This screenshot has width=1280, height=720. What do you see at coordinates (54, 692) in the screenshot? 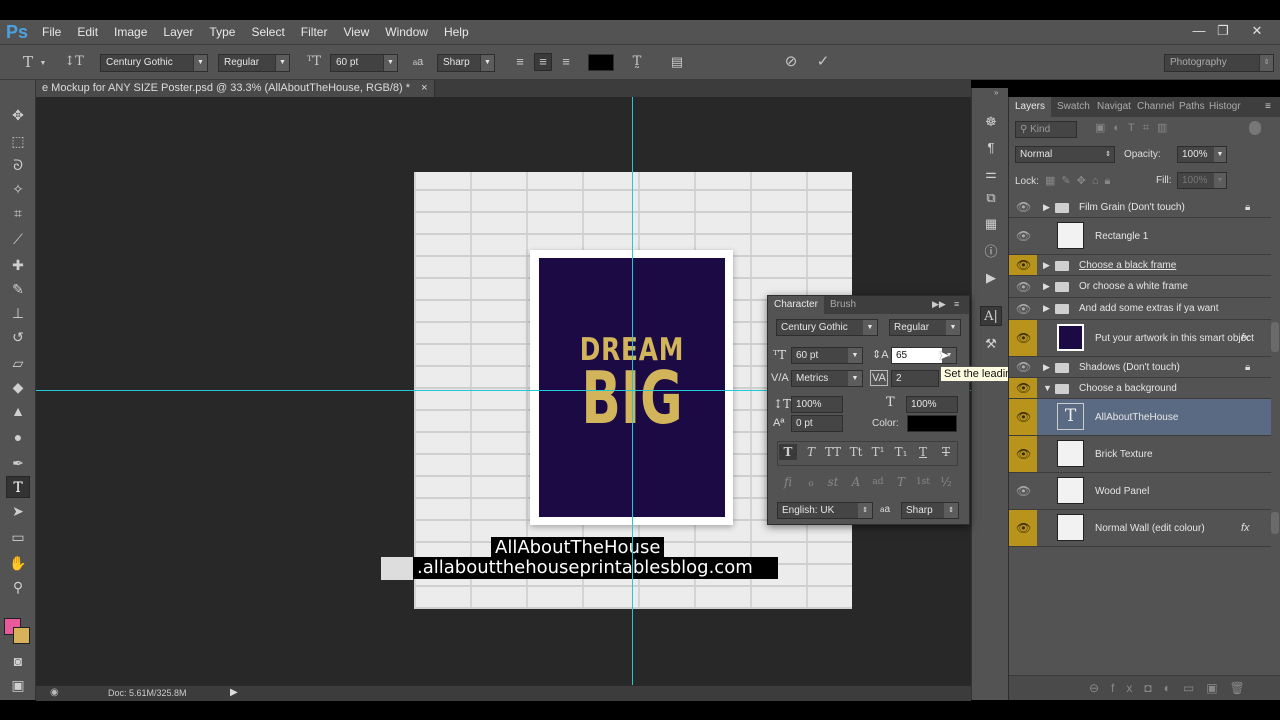
I see `status-info-icon: ◉` at bounding box center [54, 692].